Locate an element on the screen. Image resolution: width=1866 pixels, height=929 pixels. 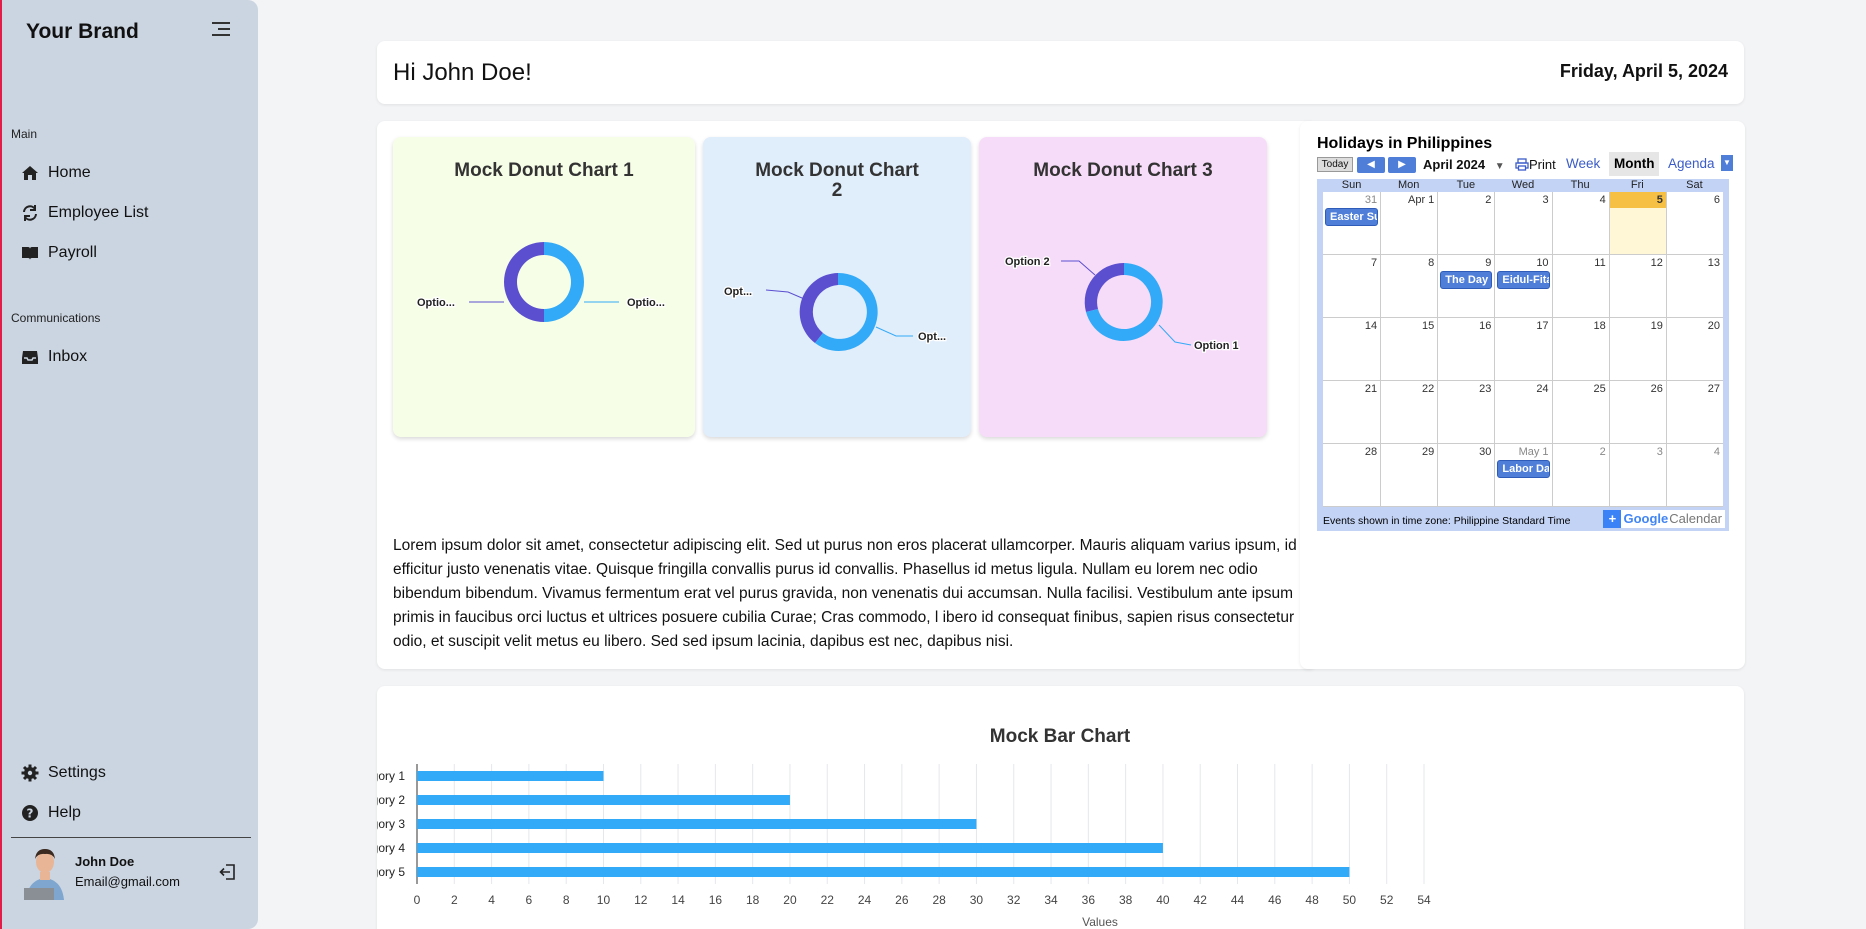
calendar-day-cell: 7 is located at coordinates (1351, 286).